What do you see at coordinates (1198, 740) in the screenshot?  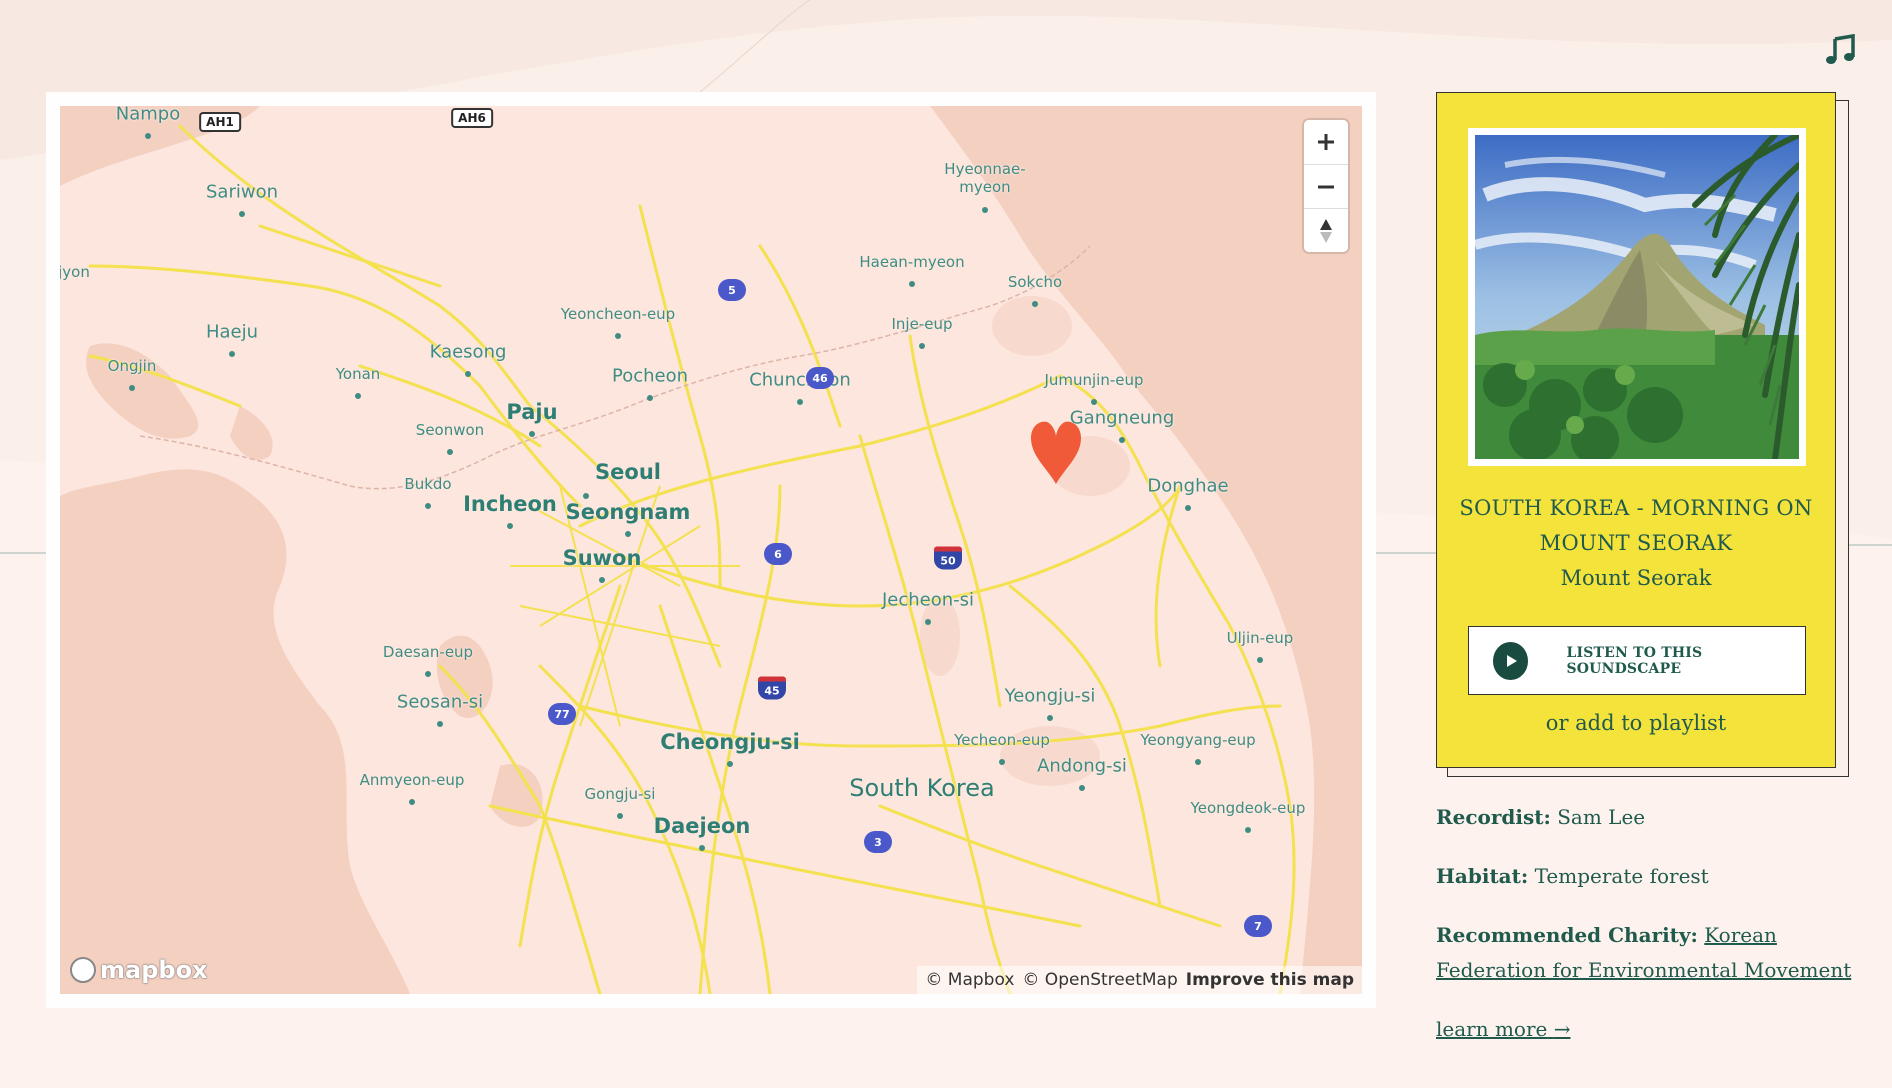 I see `map-label: Yeongyang-eup` at bounding box center [1198, 740].